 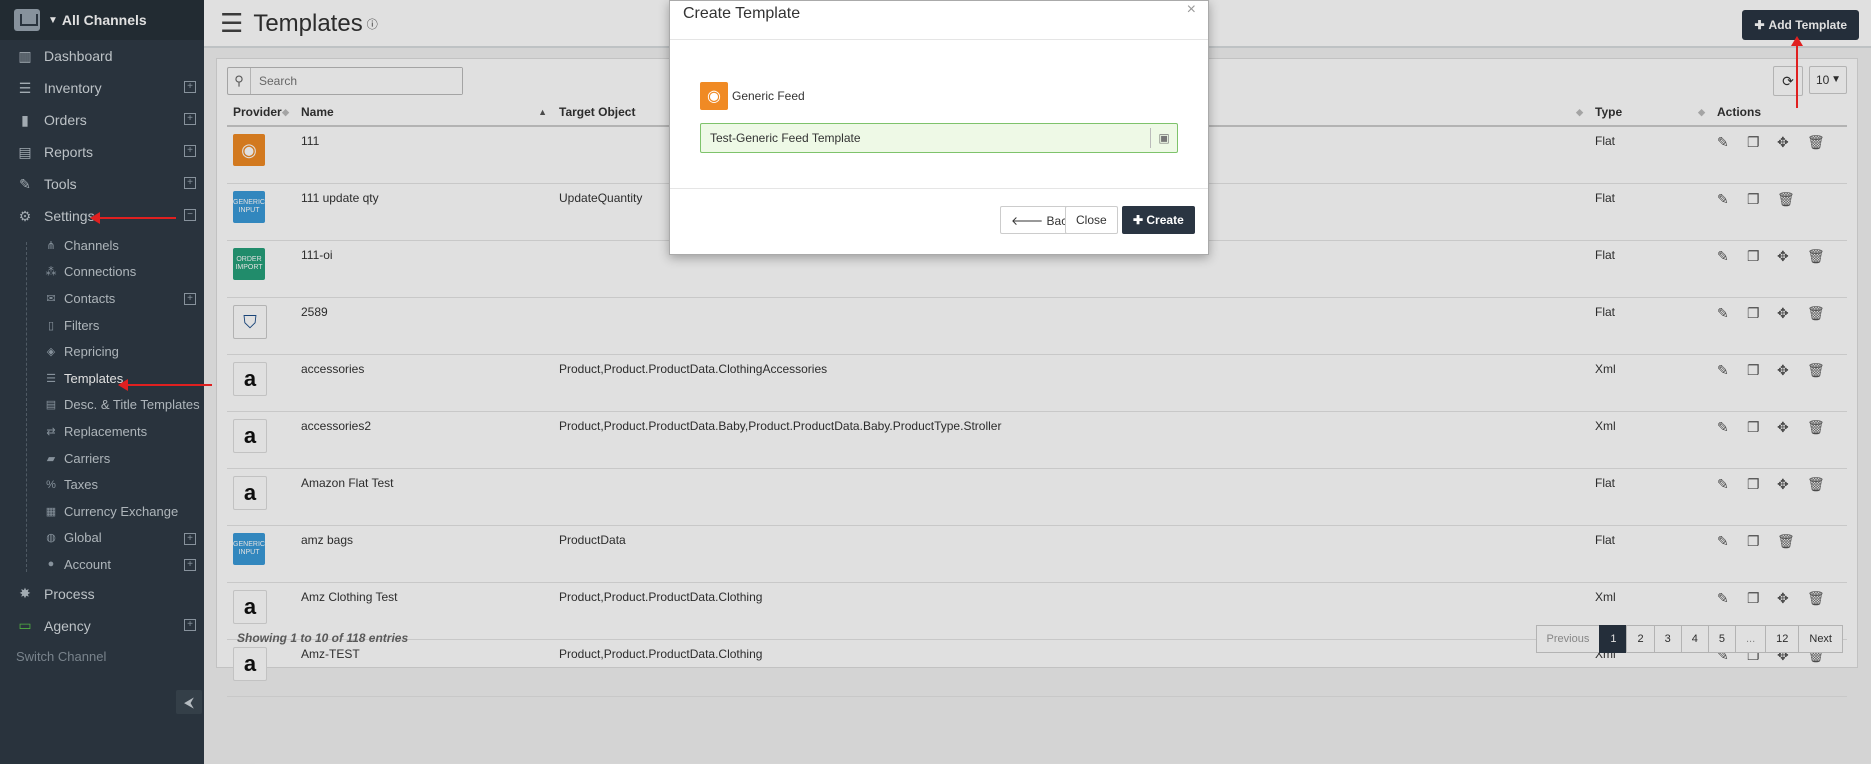 I want to click on close-button: Close, so click(x=1091, y=220).